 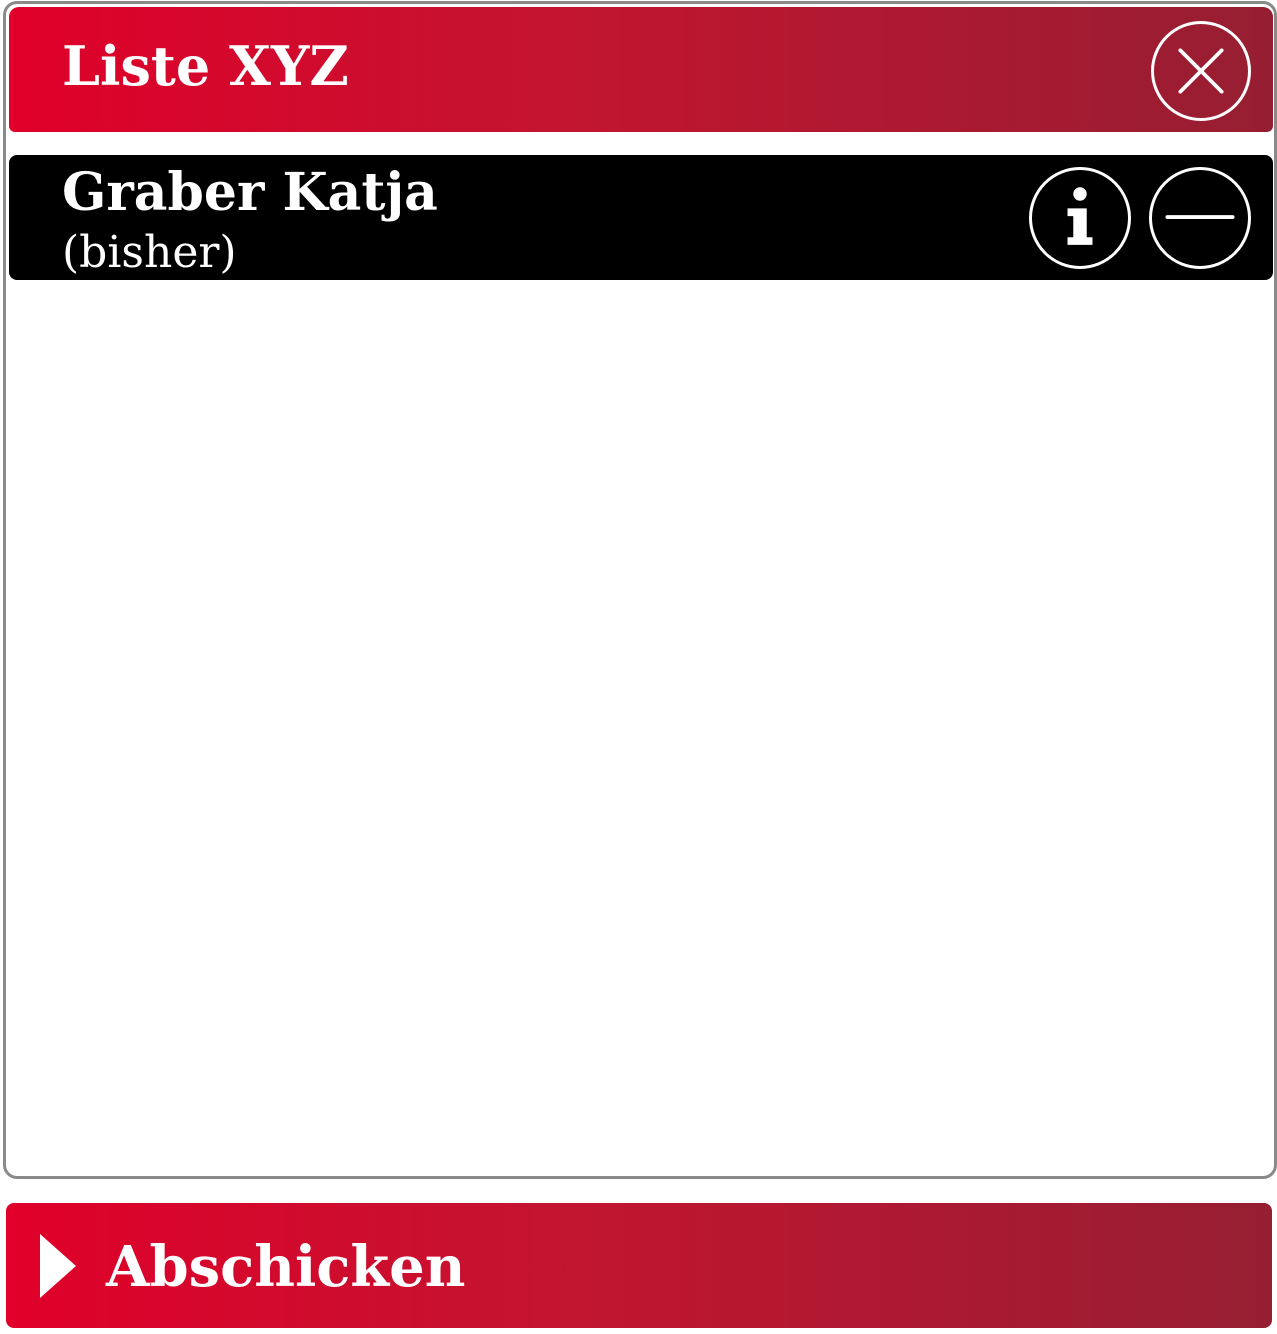 What do you see at coordinates (286, 1267) in the screenshot?
I see `submit-button-label: Abschicken` at bounding box center [286, 1267].